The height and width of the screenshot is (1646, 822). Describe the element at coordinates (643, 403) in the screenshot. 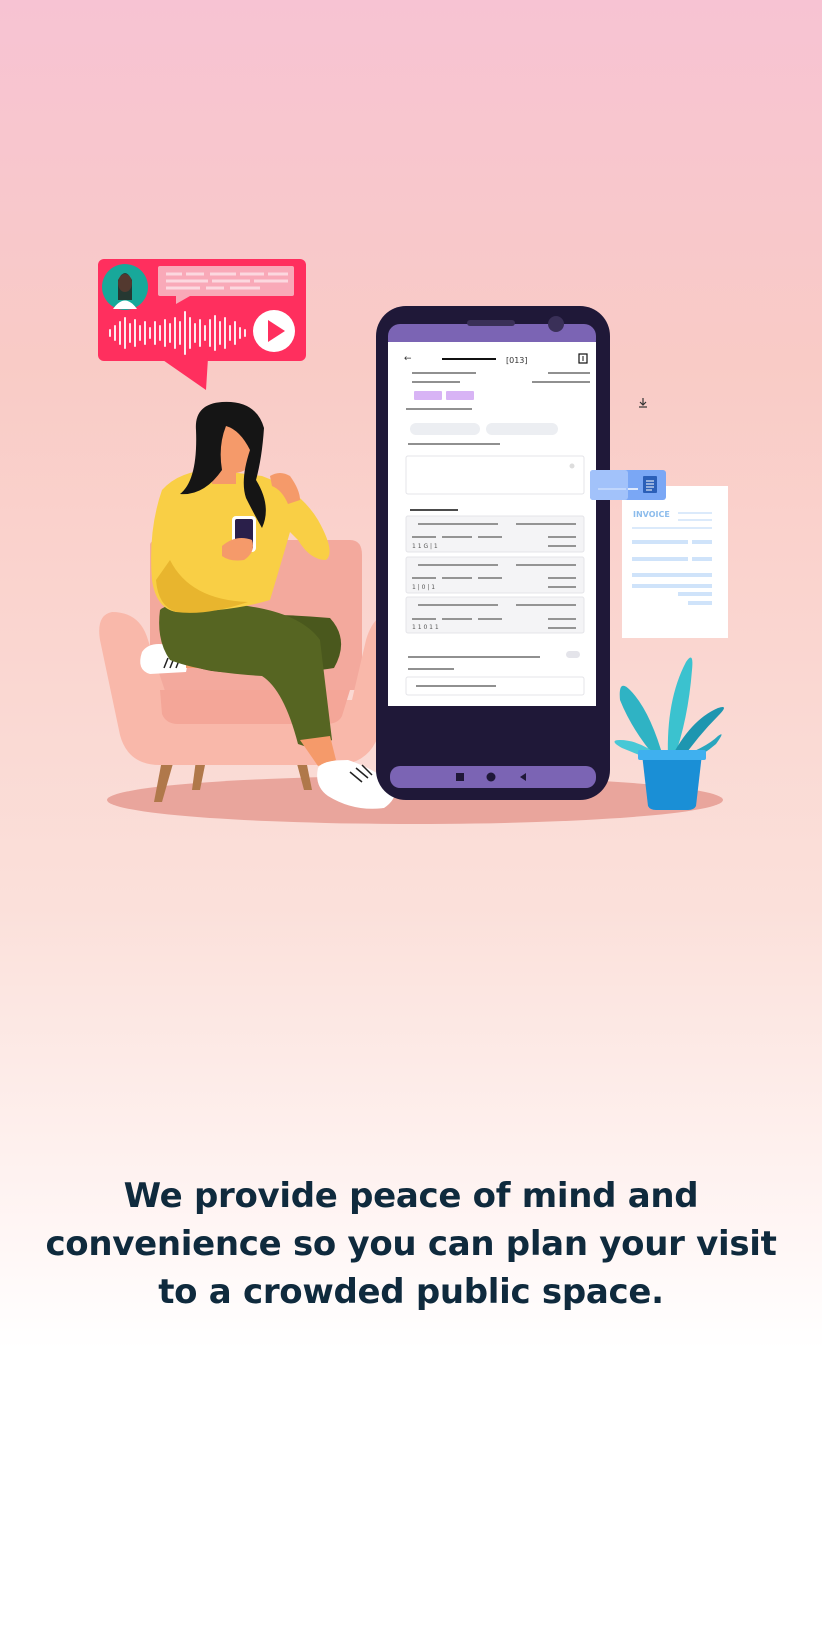

I see `download-icon` at that location.